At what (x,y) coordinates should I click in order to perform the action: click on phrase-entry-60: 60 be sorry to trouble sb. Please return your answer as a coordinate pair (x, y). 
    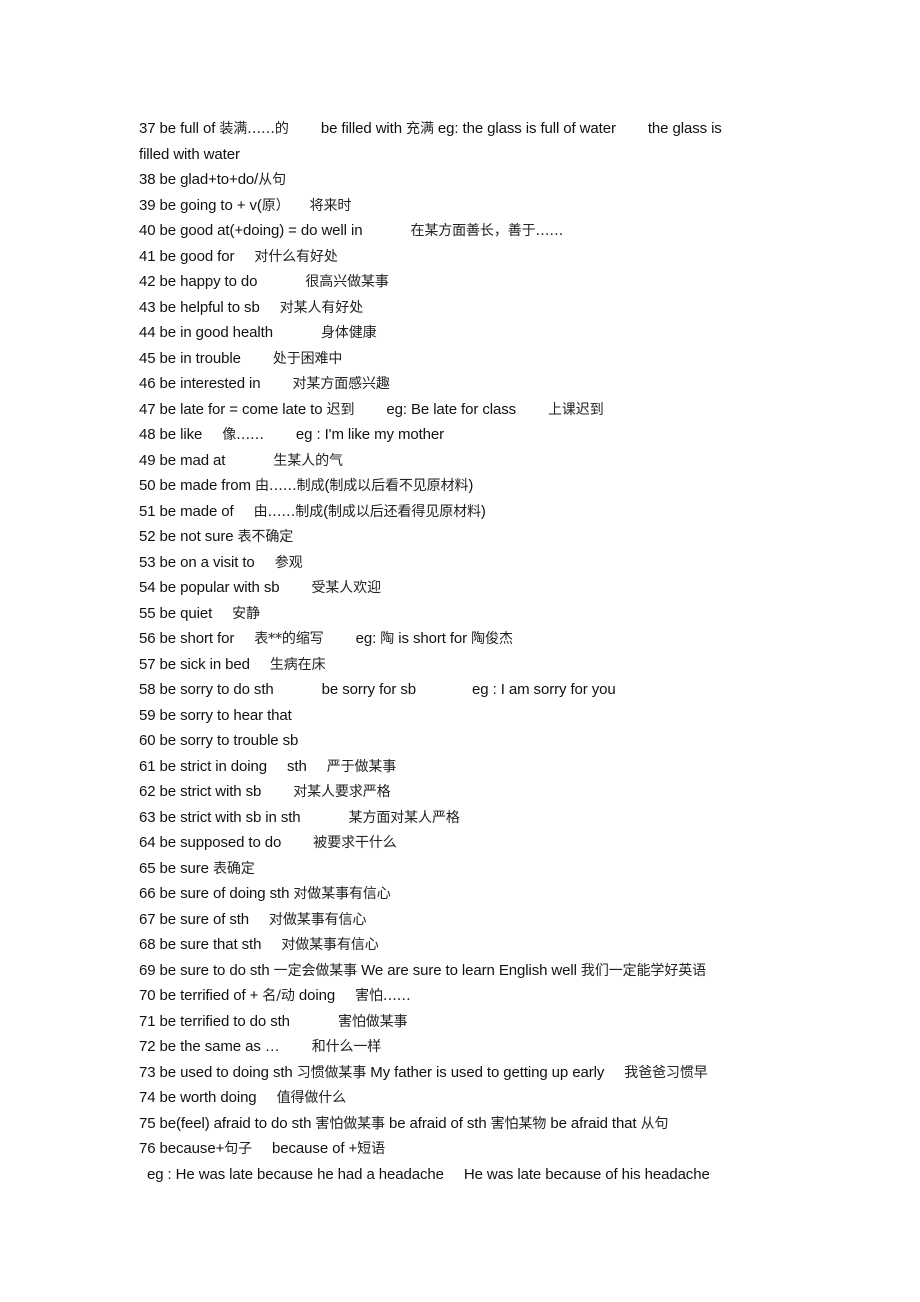
    Looking at the image, I should click on (469, 741).